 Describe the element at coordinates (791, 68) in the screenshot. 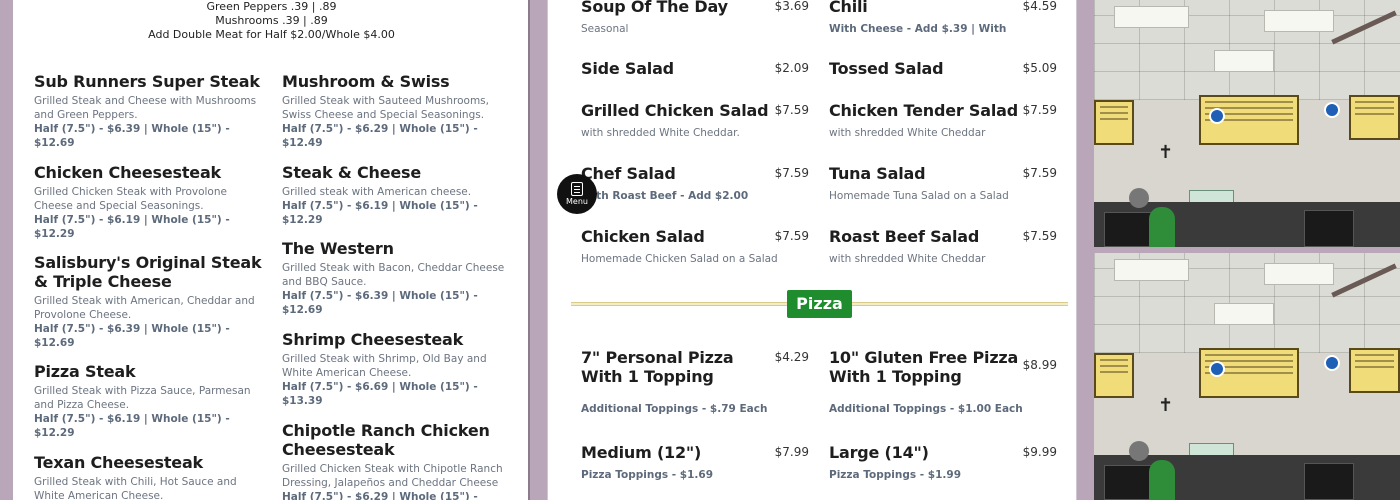

I see `item-price: $2.09` at that location.